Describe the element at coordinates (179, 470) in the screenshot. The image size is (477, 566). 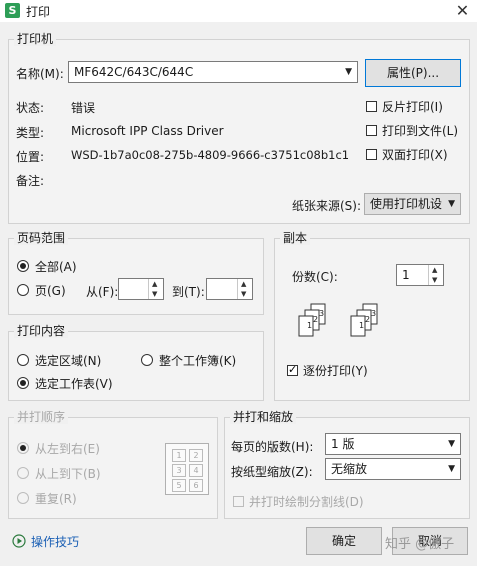
I see `order-grid-cell: 3` at that location.